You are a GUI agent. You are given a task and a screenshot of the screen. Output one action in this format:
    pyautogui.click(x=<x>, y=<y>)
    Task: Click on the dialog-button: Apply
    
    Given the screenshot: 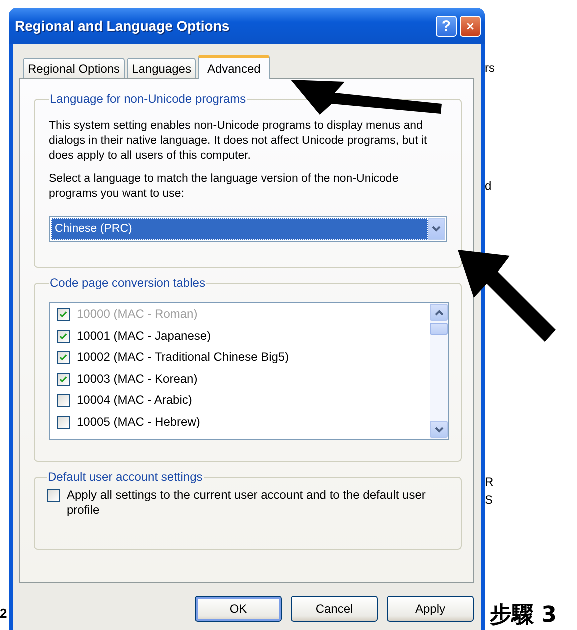 What is the action you would take?
    pyautogui.click(x=430, y=609)
    